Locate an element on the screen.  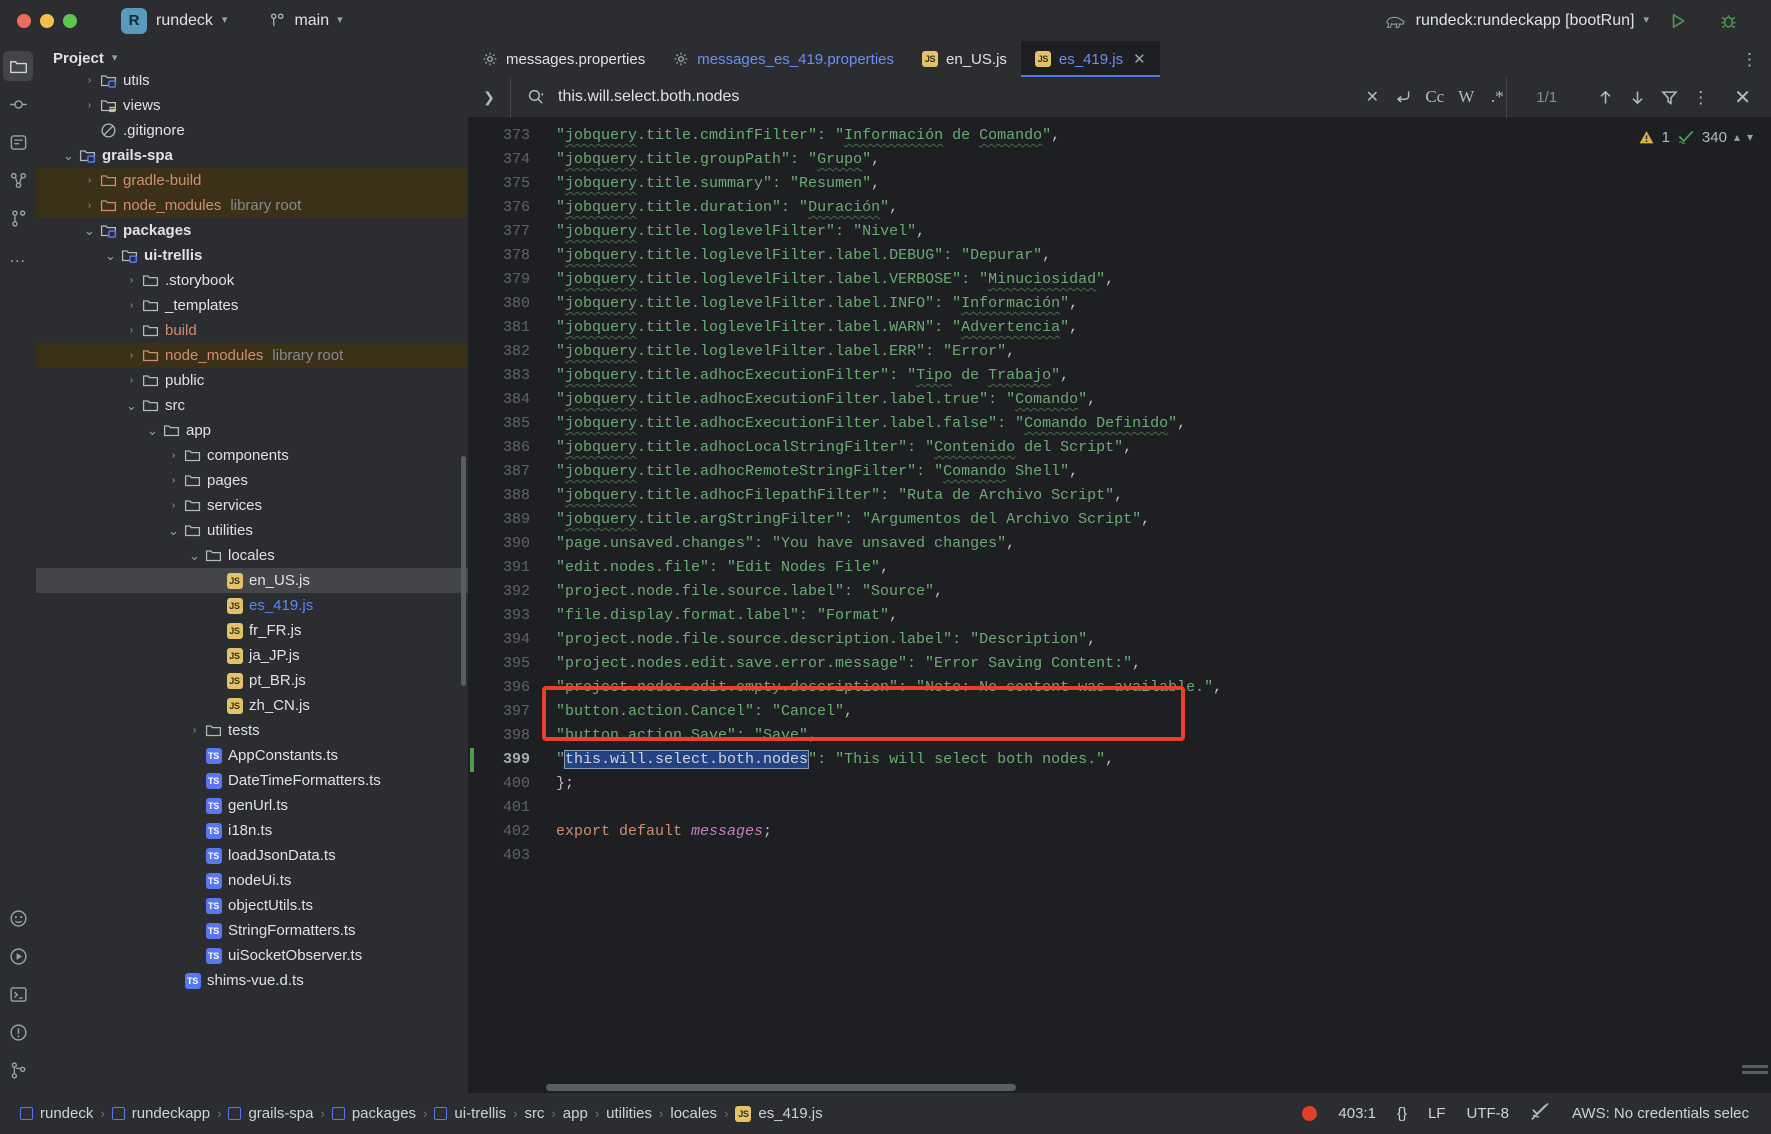
tree-node-pt-br-js: JS pt_BR.js is located at coordinates (252, 680).